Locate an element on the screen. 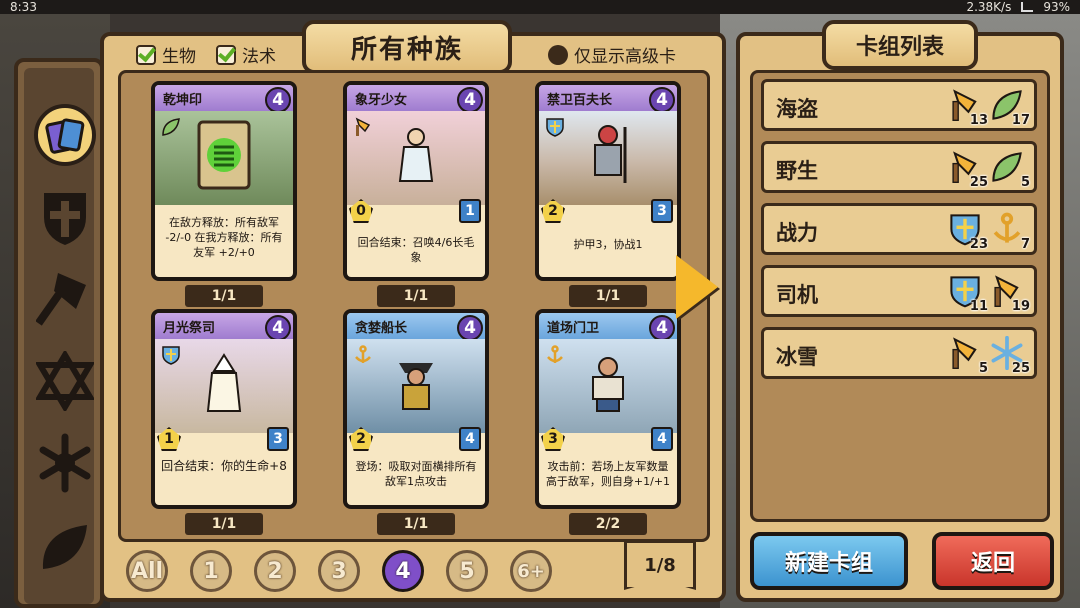  anchor-icon: 7 is located at coordinates (1010, 232).